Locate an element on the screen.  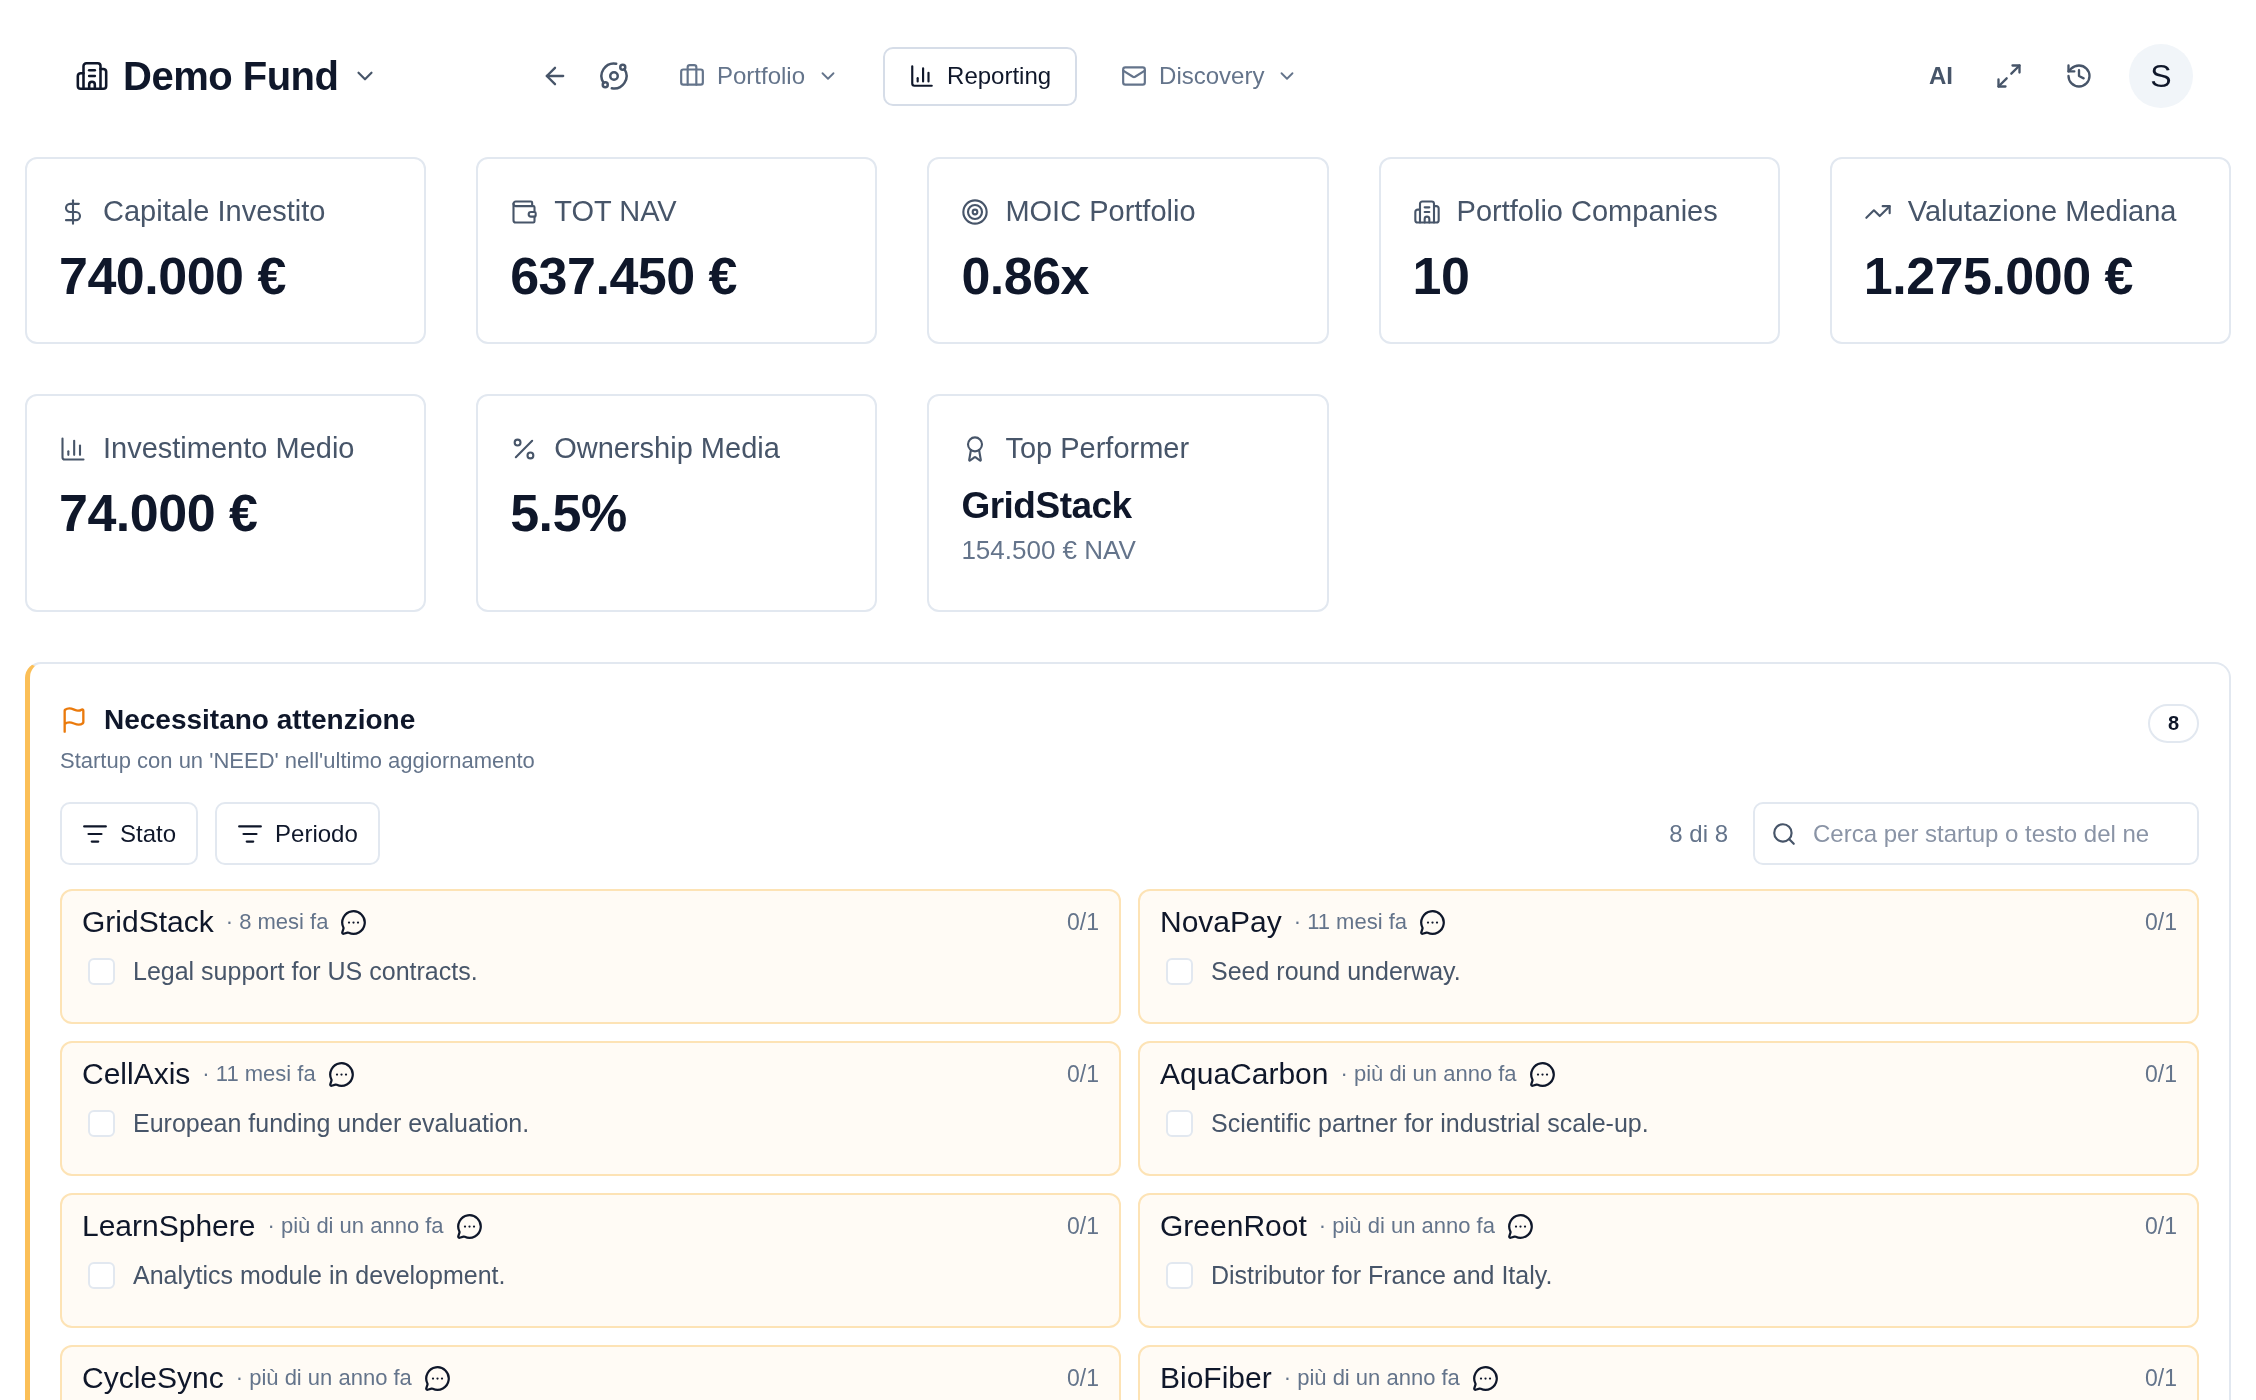
startup-name: AquaCarbon is located at coordinates (1244, 1074).